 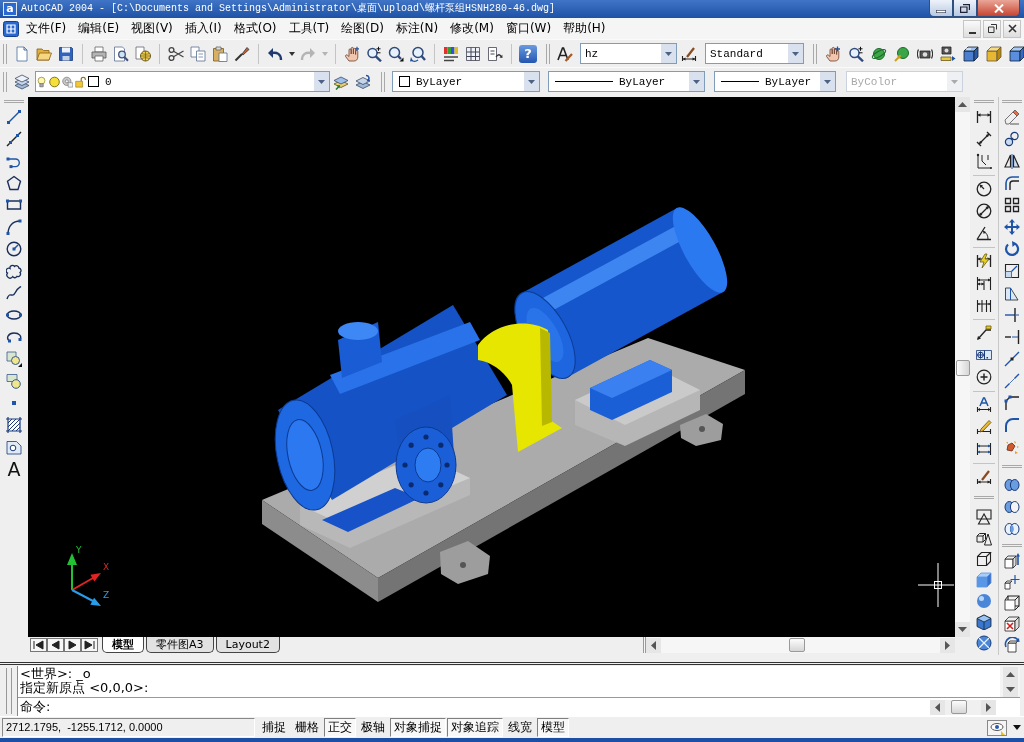 I want to click on status-toggle-button: 极轴, so click(x=373, y=727).